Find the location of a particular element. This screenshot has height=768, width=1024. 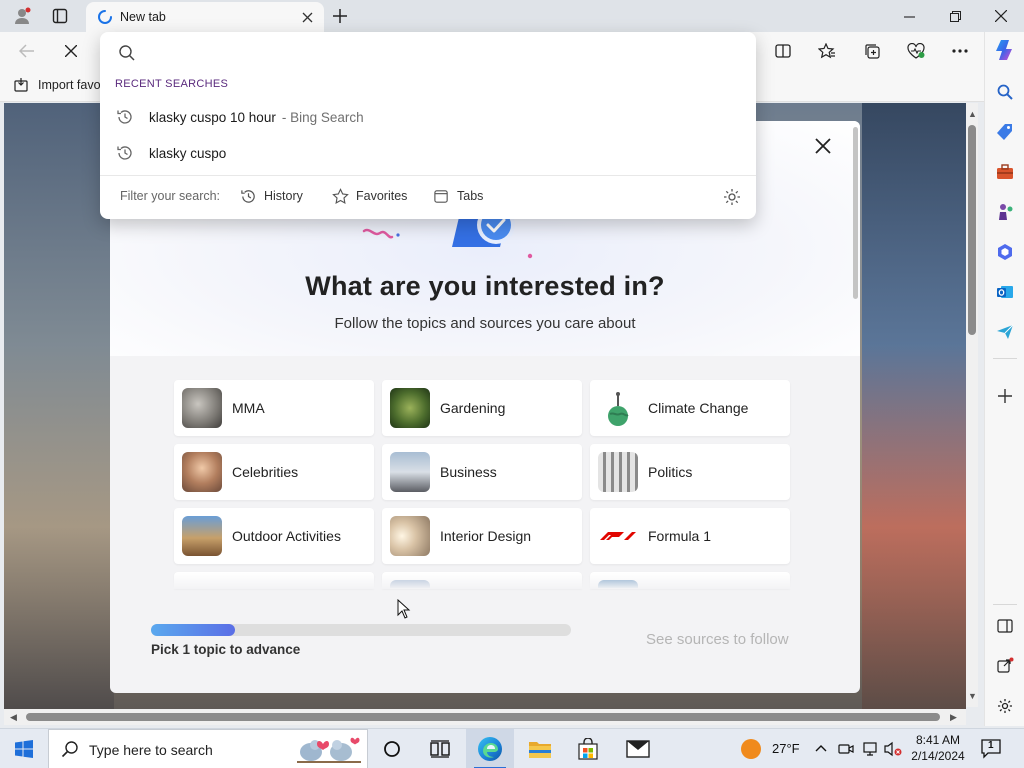

split-screen-button is located at coordinates (783, 51).